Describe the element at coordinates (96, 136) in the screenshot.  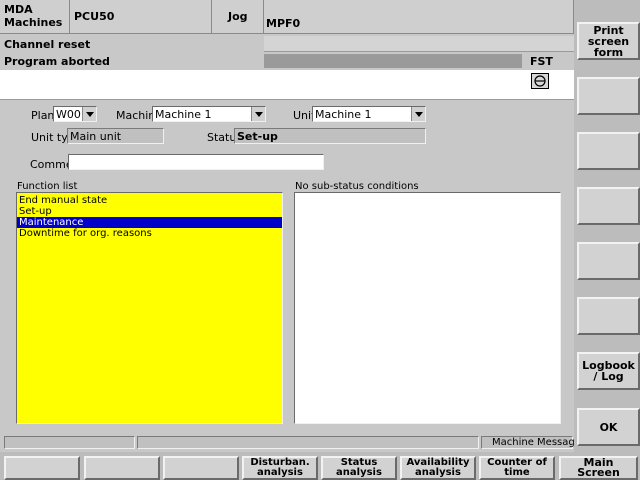
I see `unit-type-value: Main unit` at that location.